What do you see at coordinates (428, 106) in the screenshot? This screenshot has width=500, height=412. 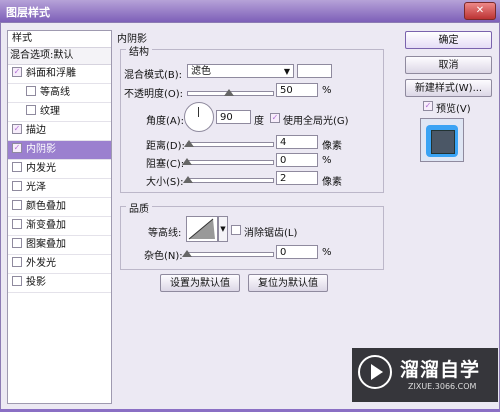 I see `preview-checkbox: ✓` at bounding box center [428, 106].